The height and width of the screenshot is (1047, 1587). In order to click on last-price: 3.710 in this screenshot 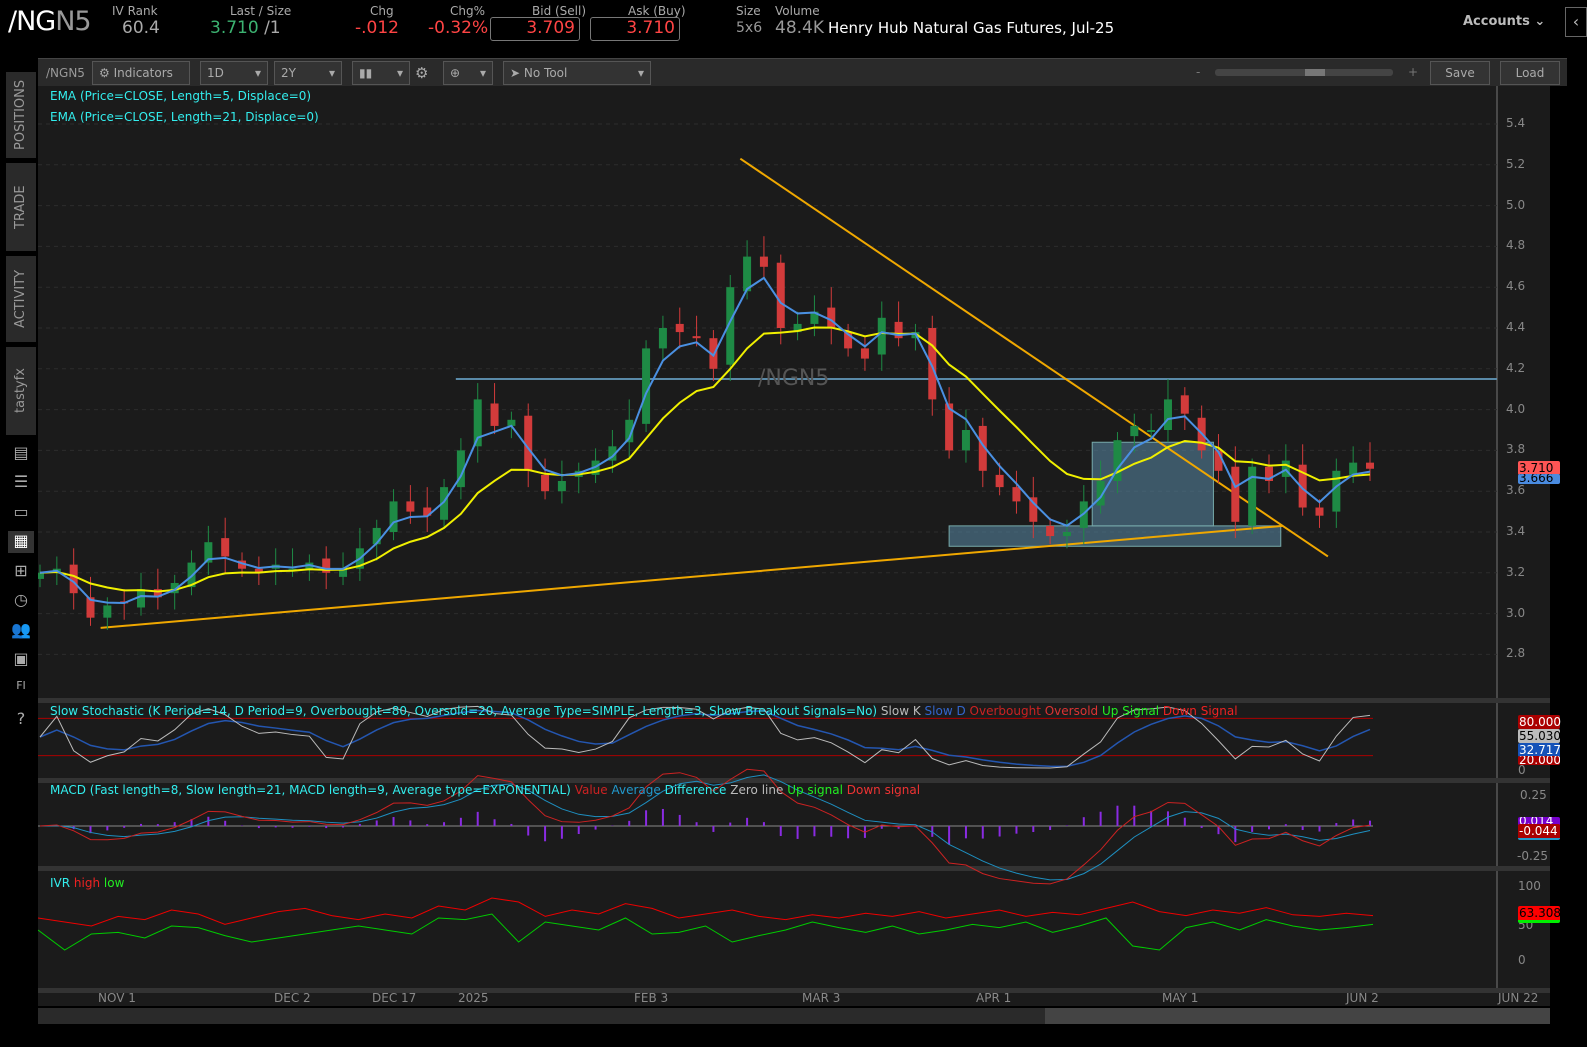, I will do `click(234, 28)`.